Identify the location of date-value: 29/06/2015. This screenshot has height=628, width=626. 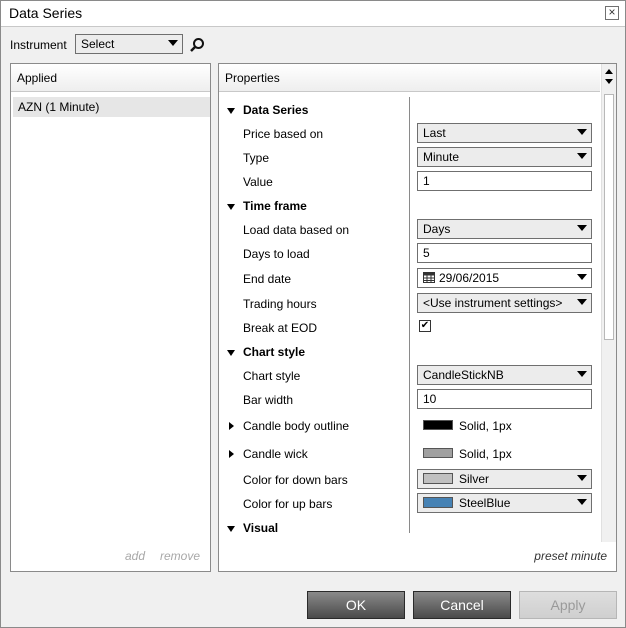
(469, 278).